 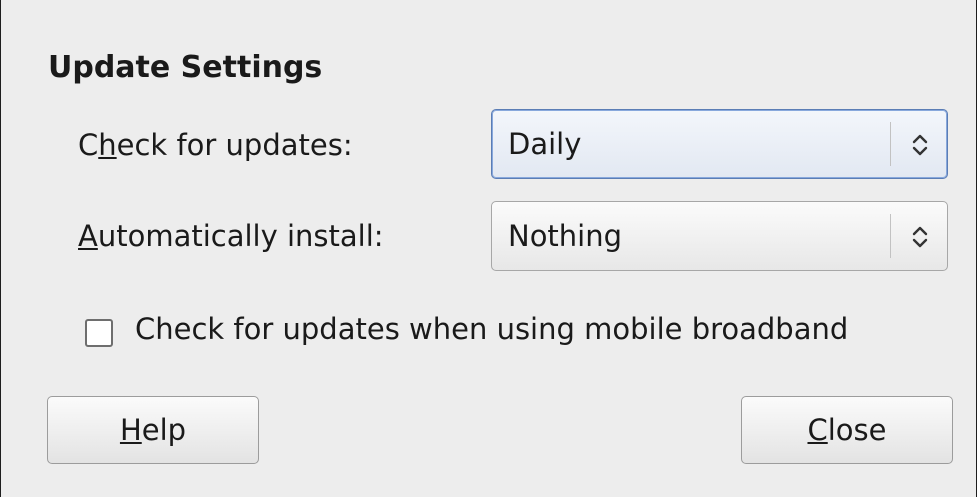 I want to click on check-for-updates-label: Check for updates:, so click(x=215, y=145).